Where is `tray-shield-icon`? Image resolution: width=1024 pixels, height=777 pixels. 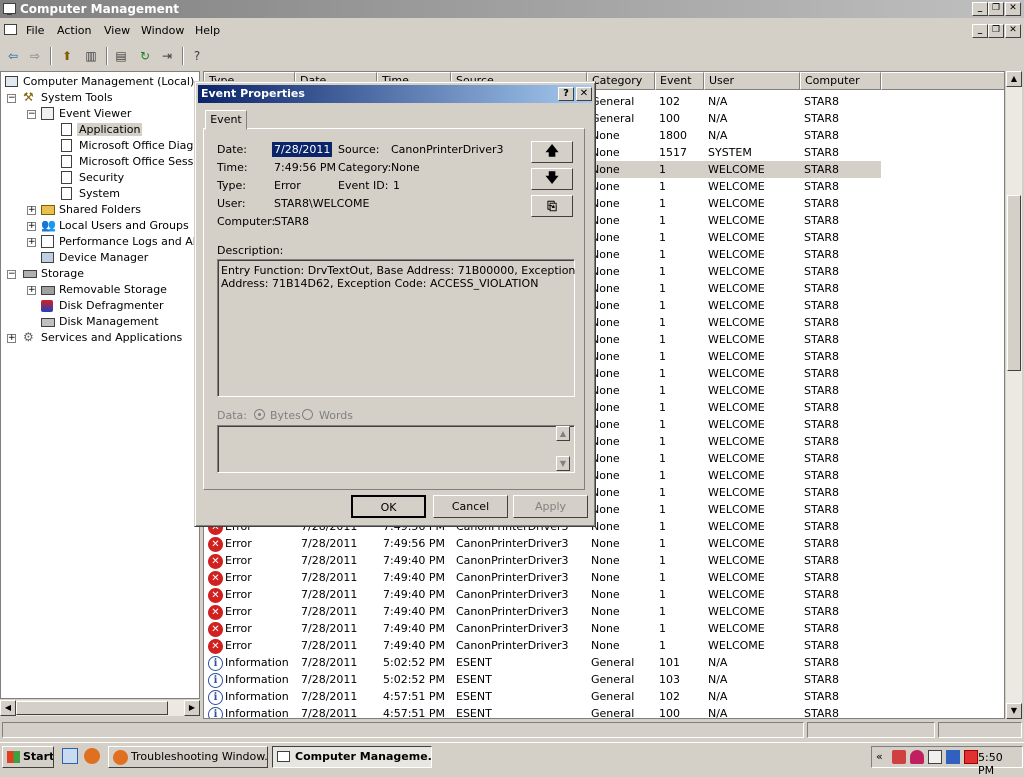
tray-shield-icon is located at coordinates (917, 757).